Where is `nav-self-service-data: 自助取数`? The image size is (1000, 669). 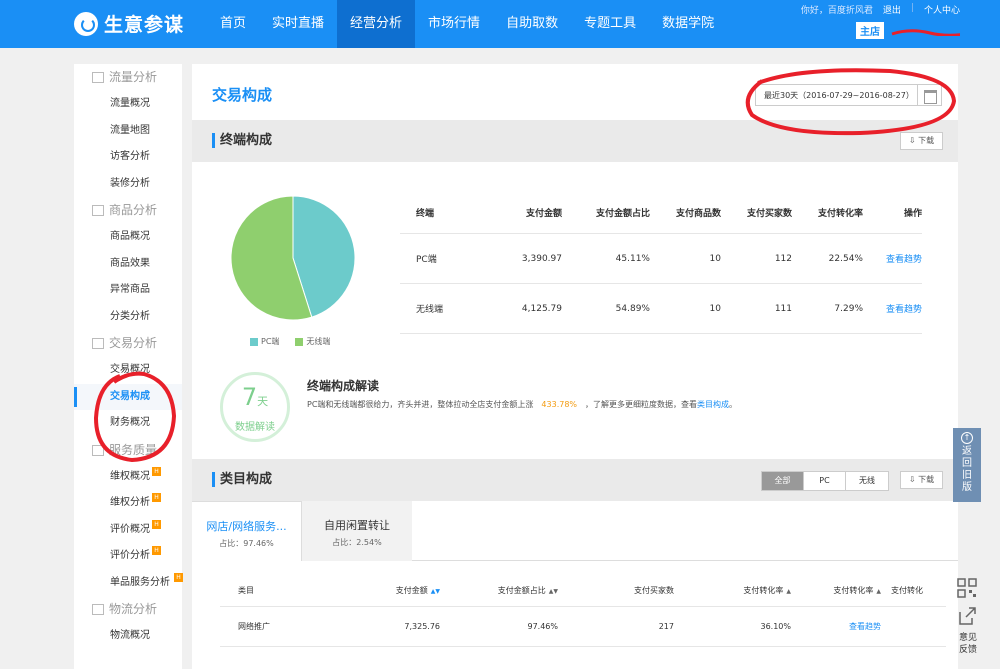
nav-self-service-data: 自助取数 is located at coordinates (532, 24).